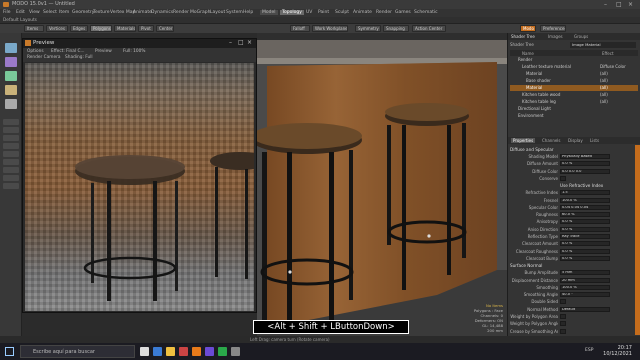 The image size is (640, 360). What do you see at coordinates (44, 57) in the screenshot?
I see `preview-camera-dropdown: Render Camera` at bounding box center [44, 57].